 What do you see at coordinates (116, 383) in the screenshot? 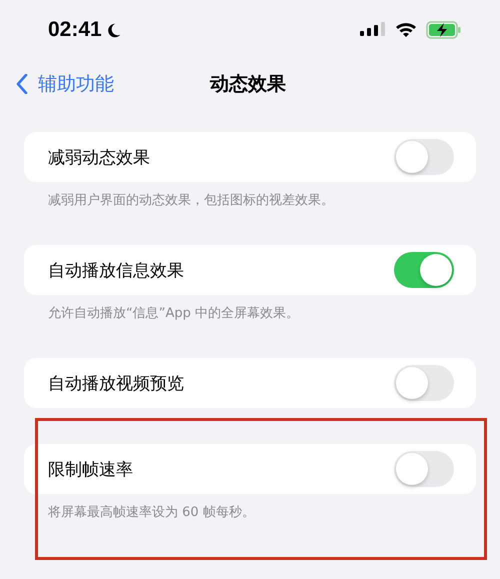
I see `setting-label: 自动播放视频预览` at bounding box center [116, 383].